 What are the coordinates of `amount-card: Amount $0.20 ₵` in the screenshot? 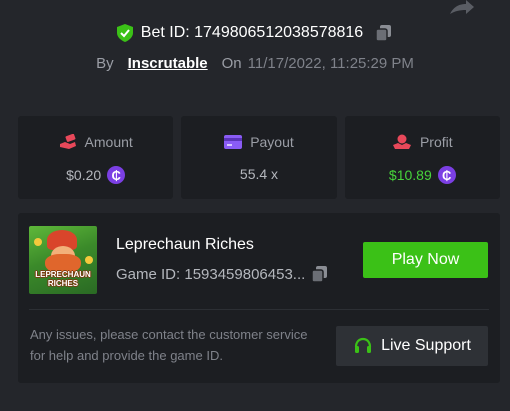 It's located at (96, 157).